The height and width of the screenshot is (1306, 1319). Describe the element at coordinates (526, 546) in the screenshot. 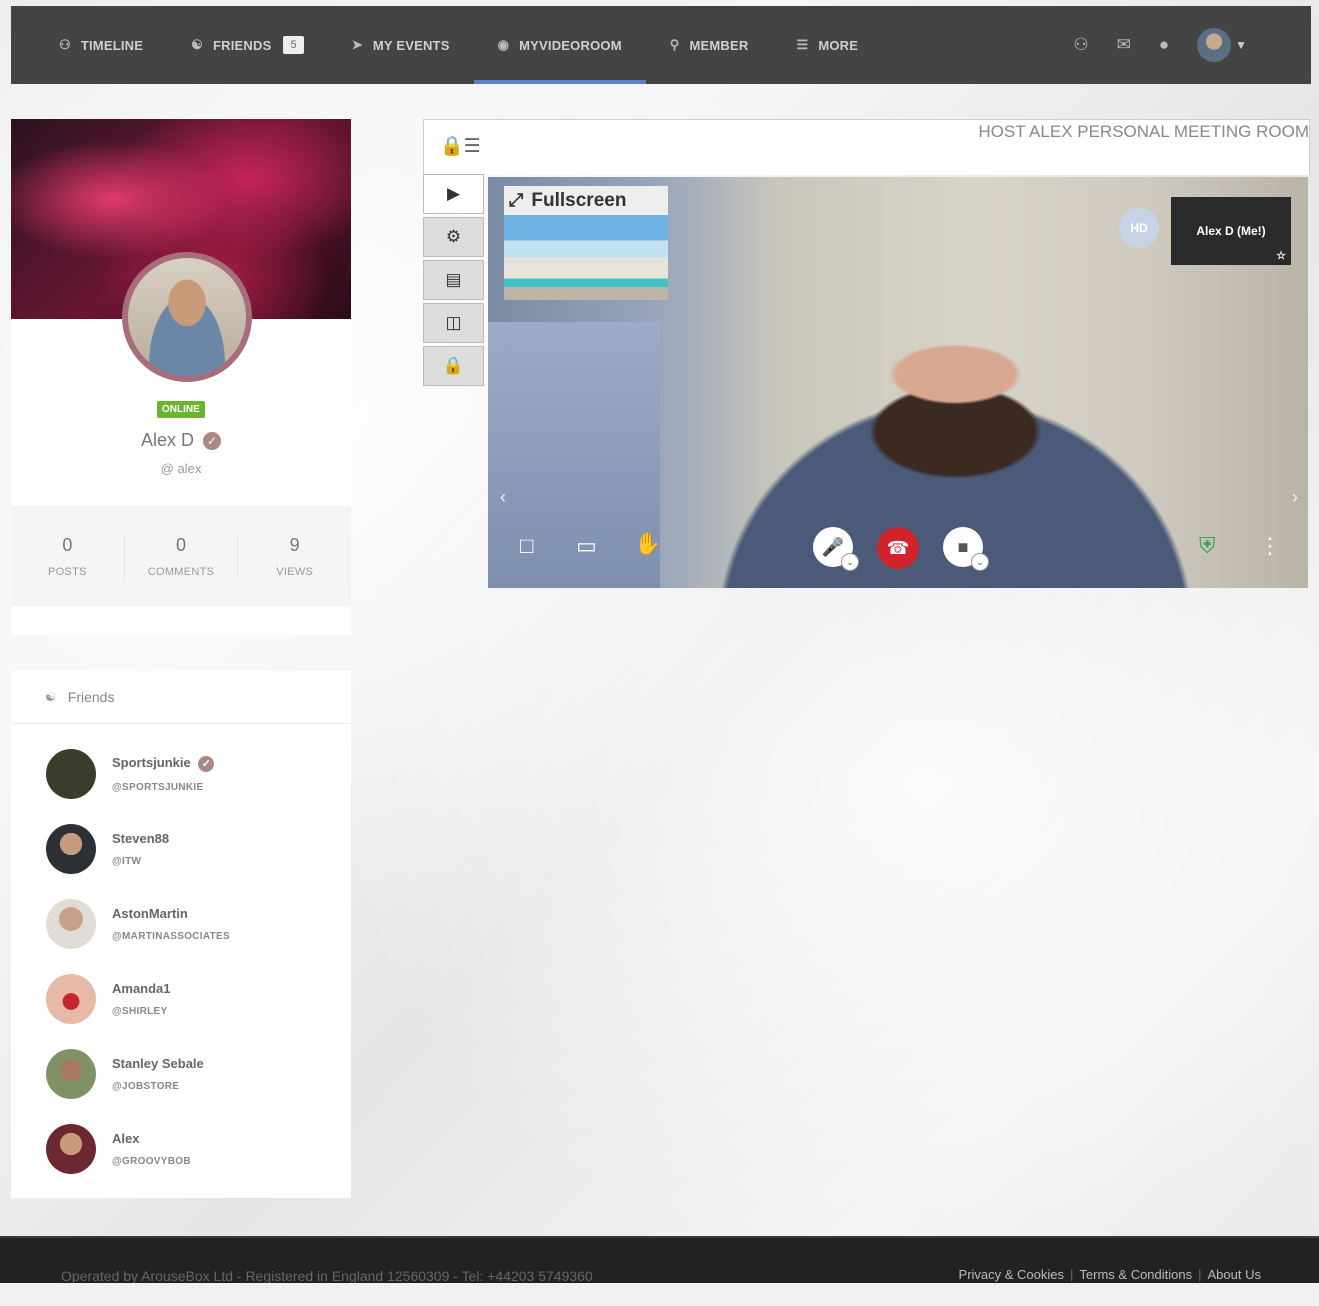

I see `chat-icon: □` at that location.